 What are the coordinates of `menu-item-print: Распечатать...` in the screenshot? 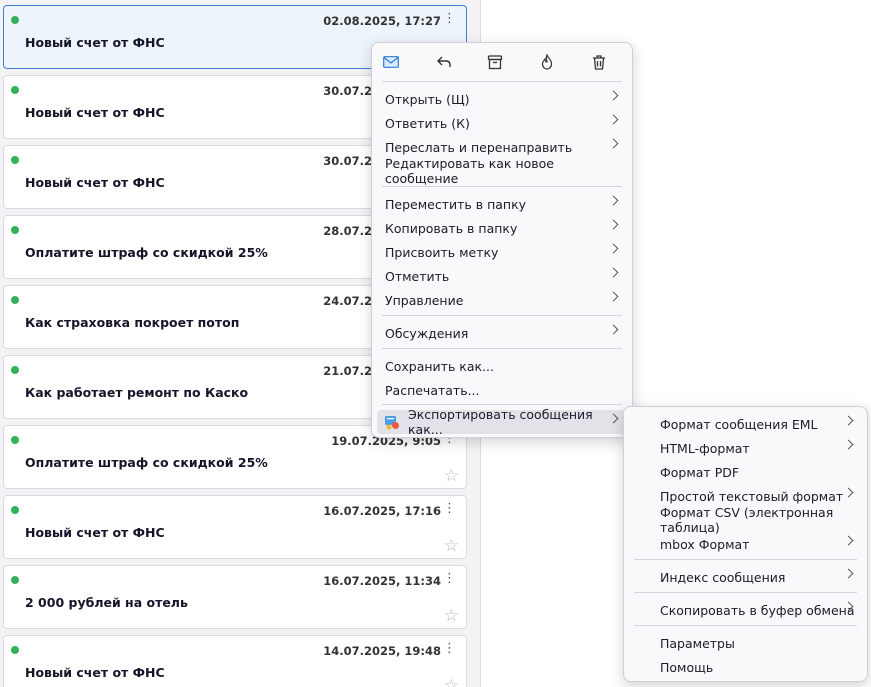 It's located at (502, 390).